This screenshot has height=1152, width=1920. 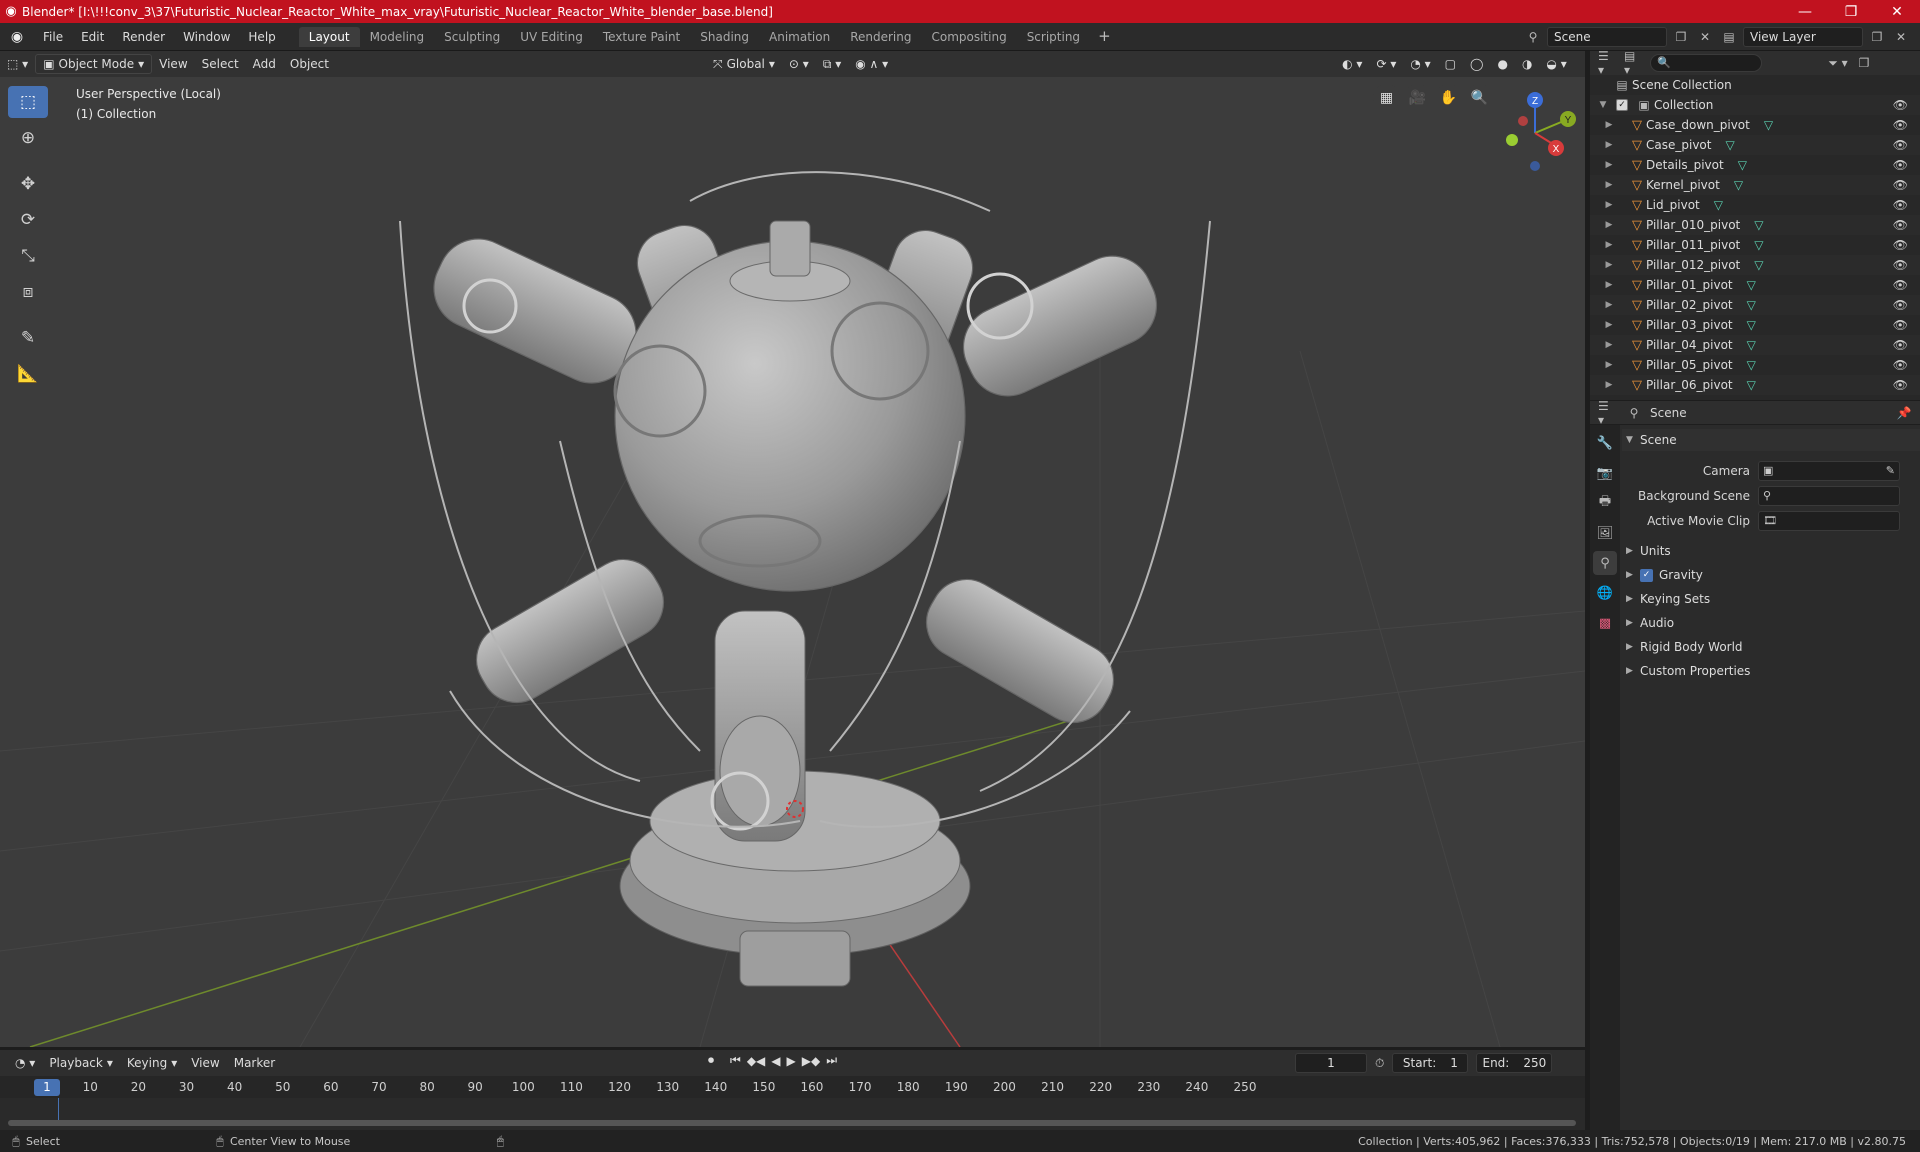 What do you see at coordinates (173, 64) in the screenshot?
I see `view-menu: View` at bounding box center [173, 64].